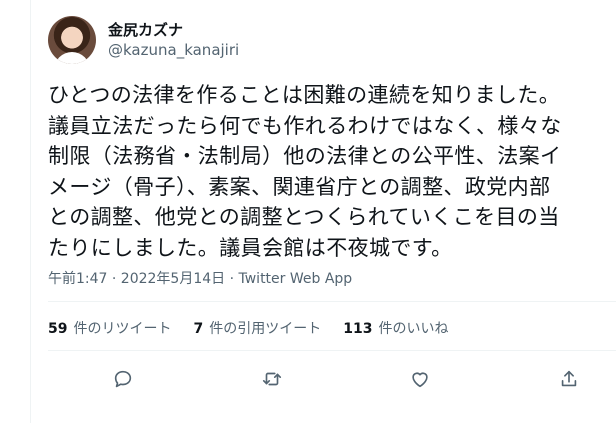 The image size is (616, 423). I want to click on tweet-line: ひとつの法律を作ることは困難の連続を知りました。, so click(304, 95).